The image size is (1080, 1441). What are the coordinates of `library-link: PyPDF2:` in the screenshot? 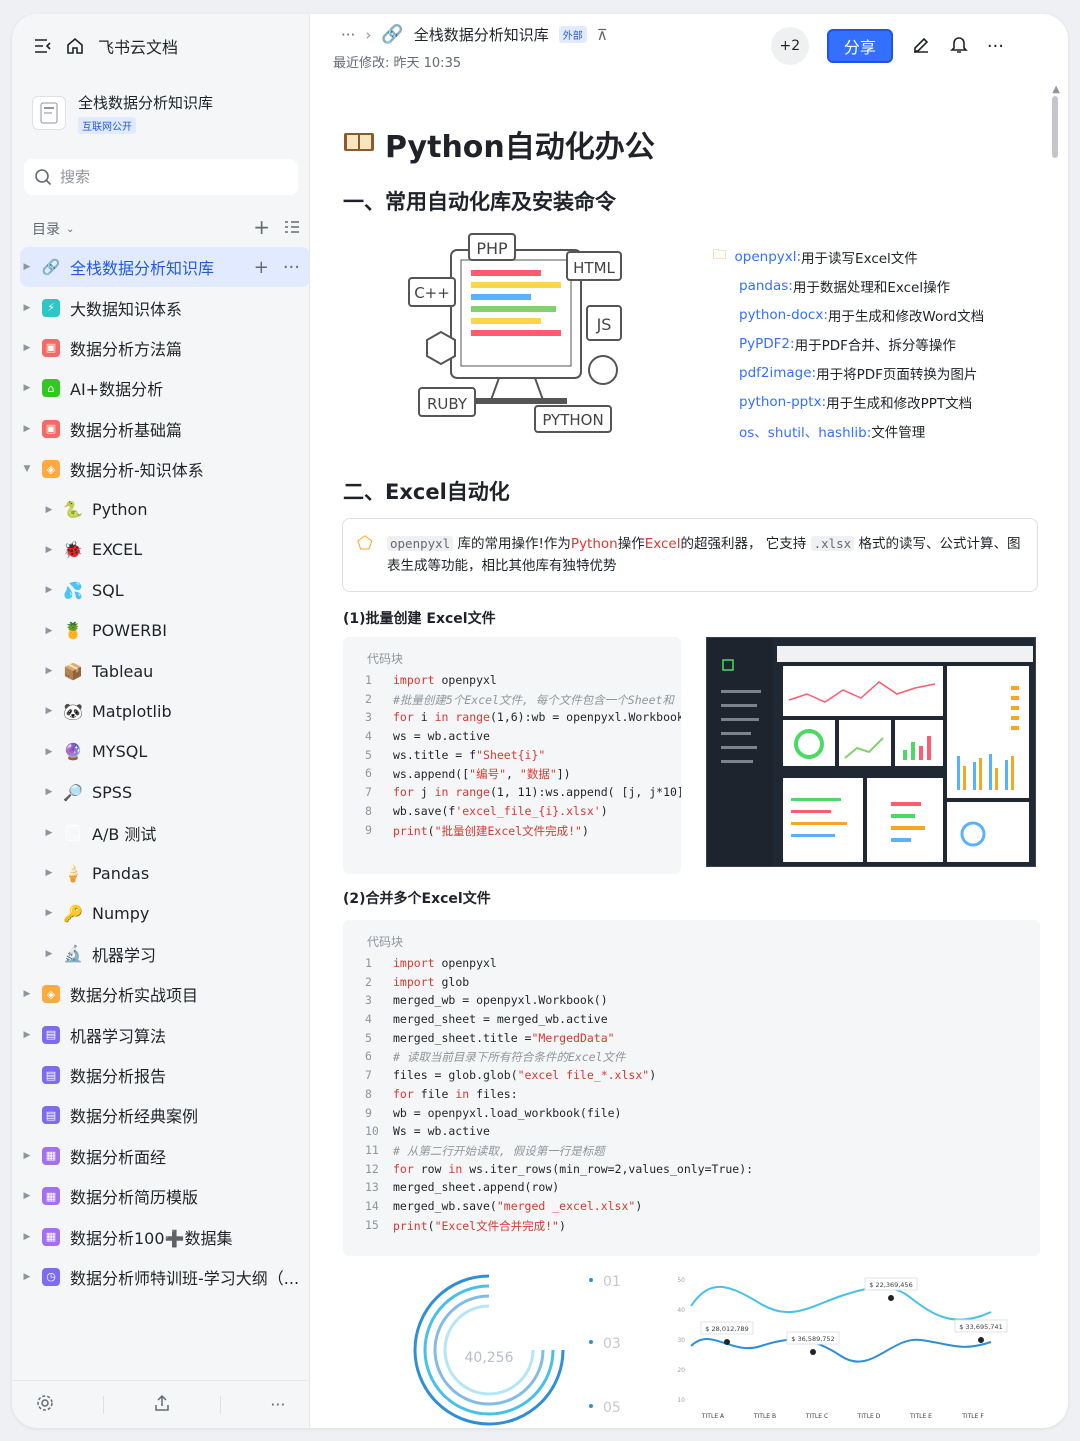 It's located at (767, 344).